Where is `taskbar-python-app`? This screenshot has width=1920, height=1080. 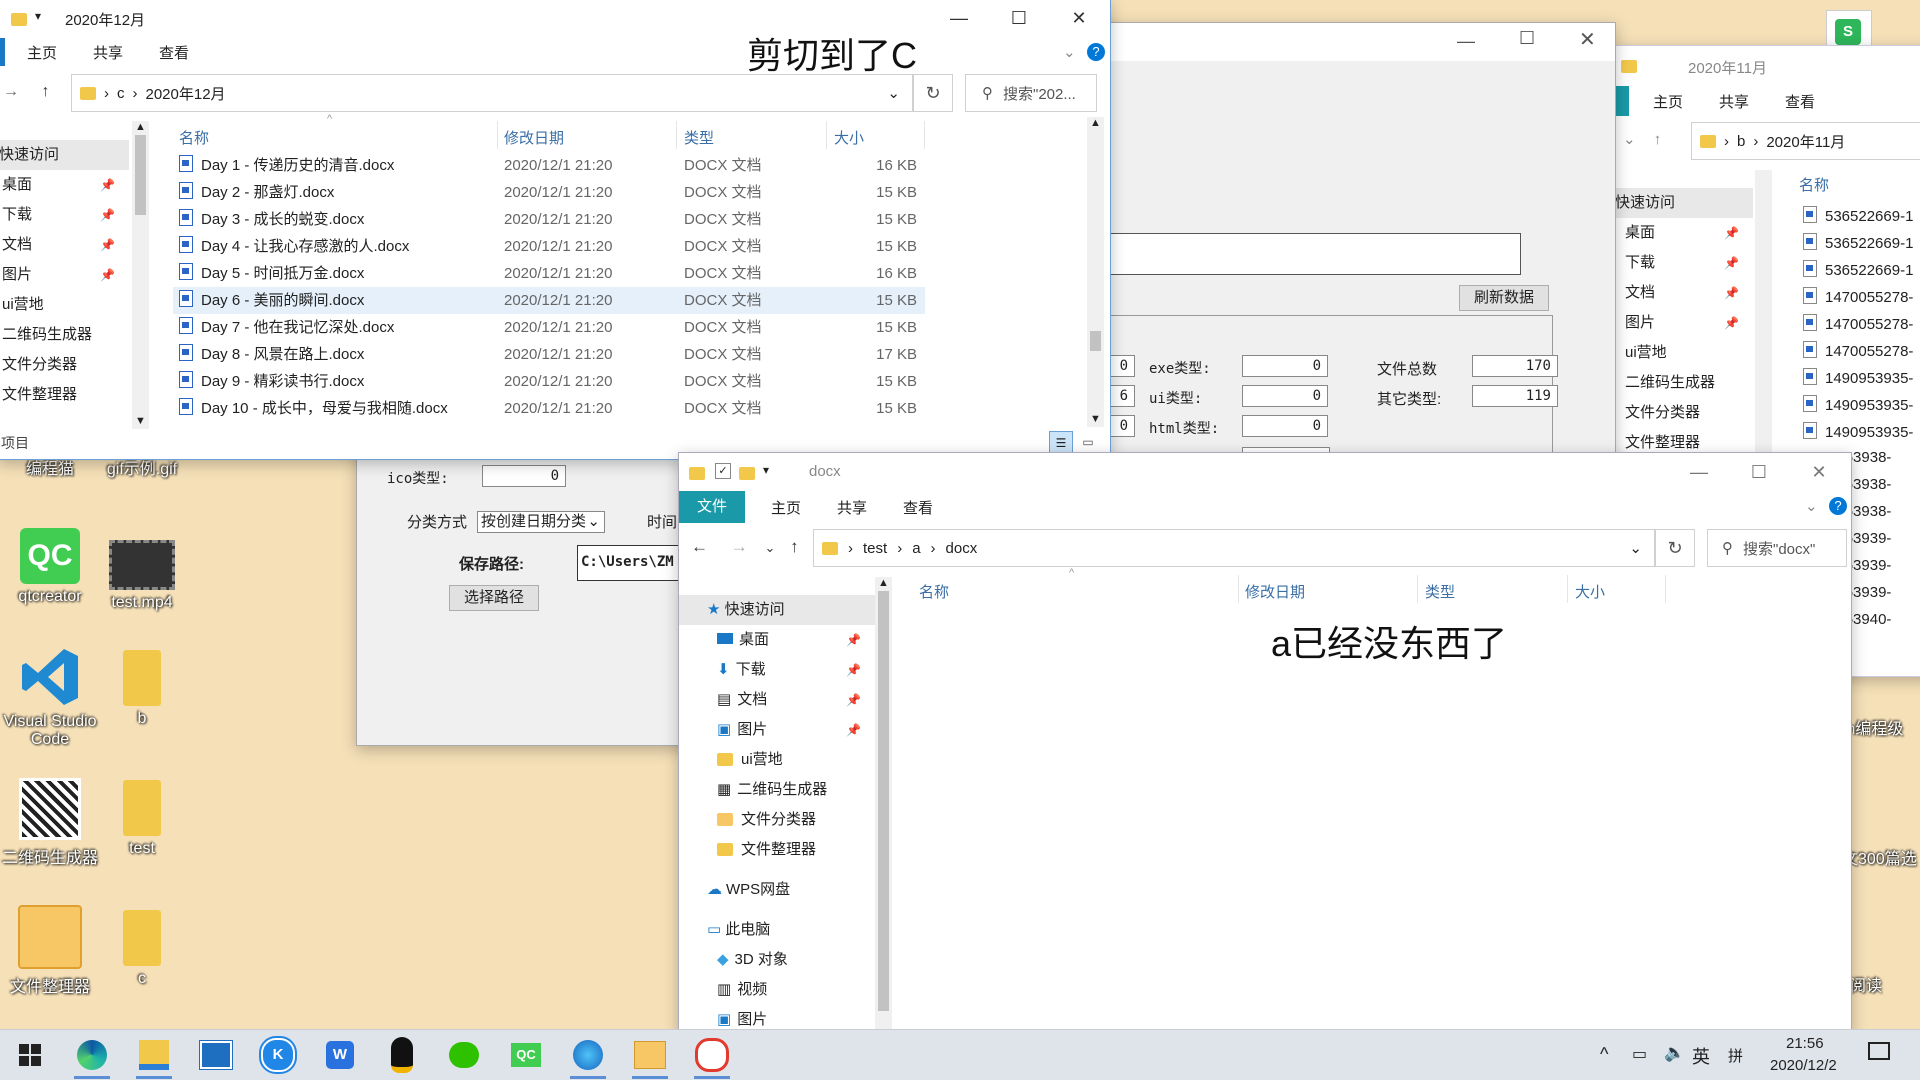
taskbar-python-app is located at coordinates (588, 1057).